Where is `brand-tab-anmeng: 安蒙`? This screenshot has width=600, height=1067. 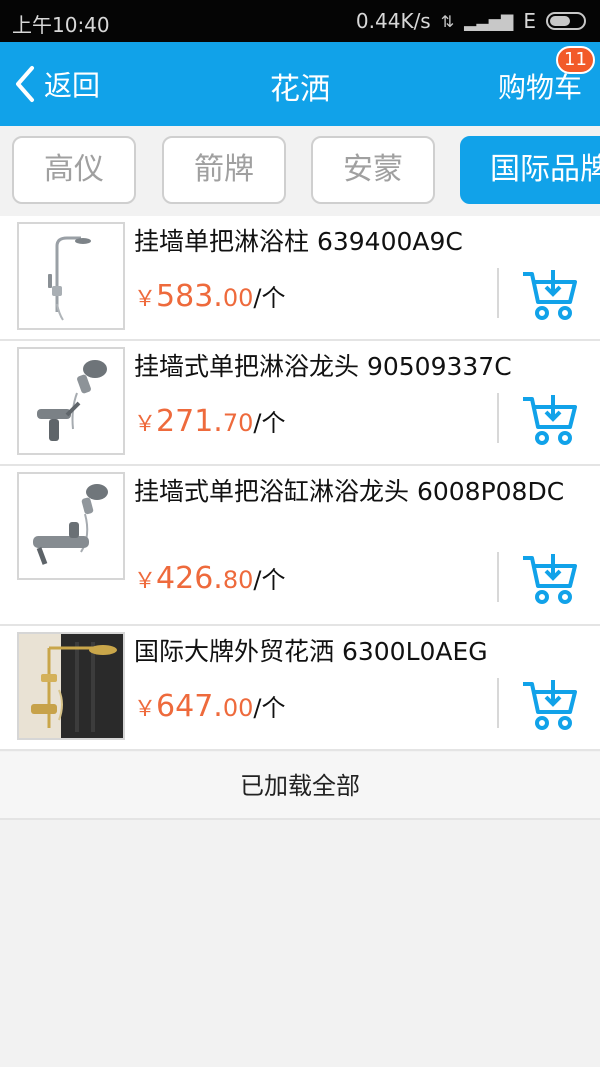
brand-tab-anmeng: 安蒙 is located at coordinates (373, 170).